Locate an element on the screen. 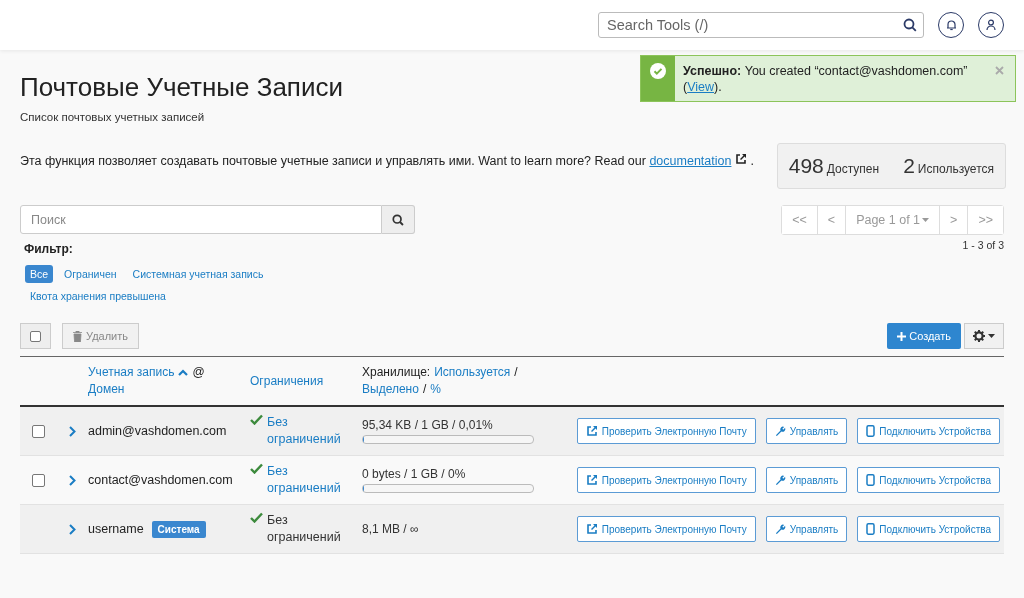  stat-value: 2 is located at coordinates (909, 166).